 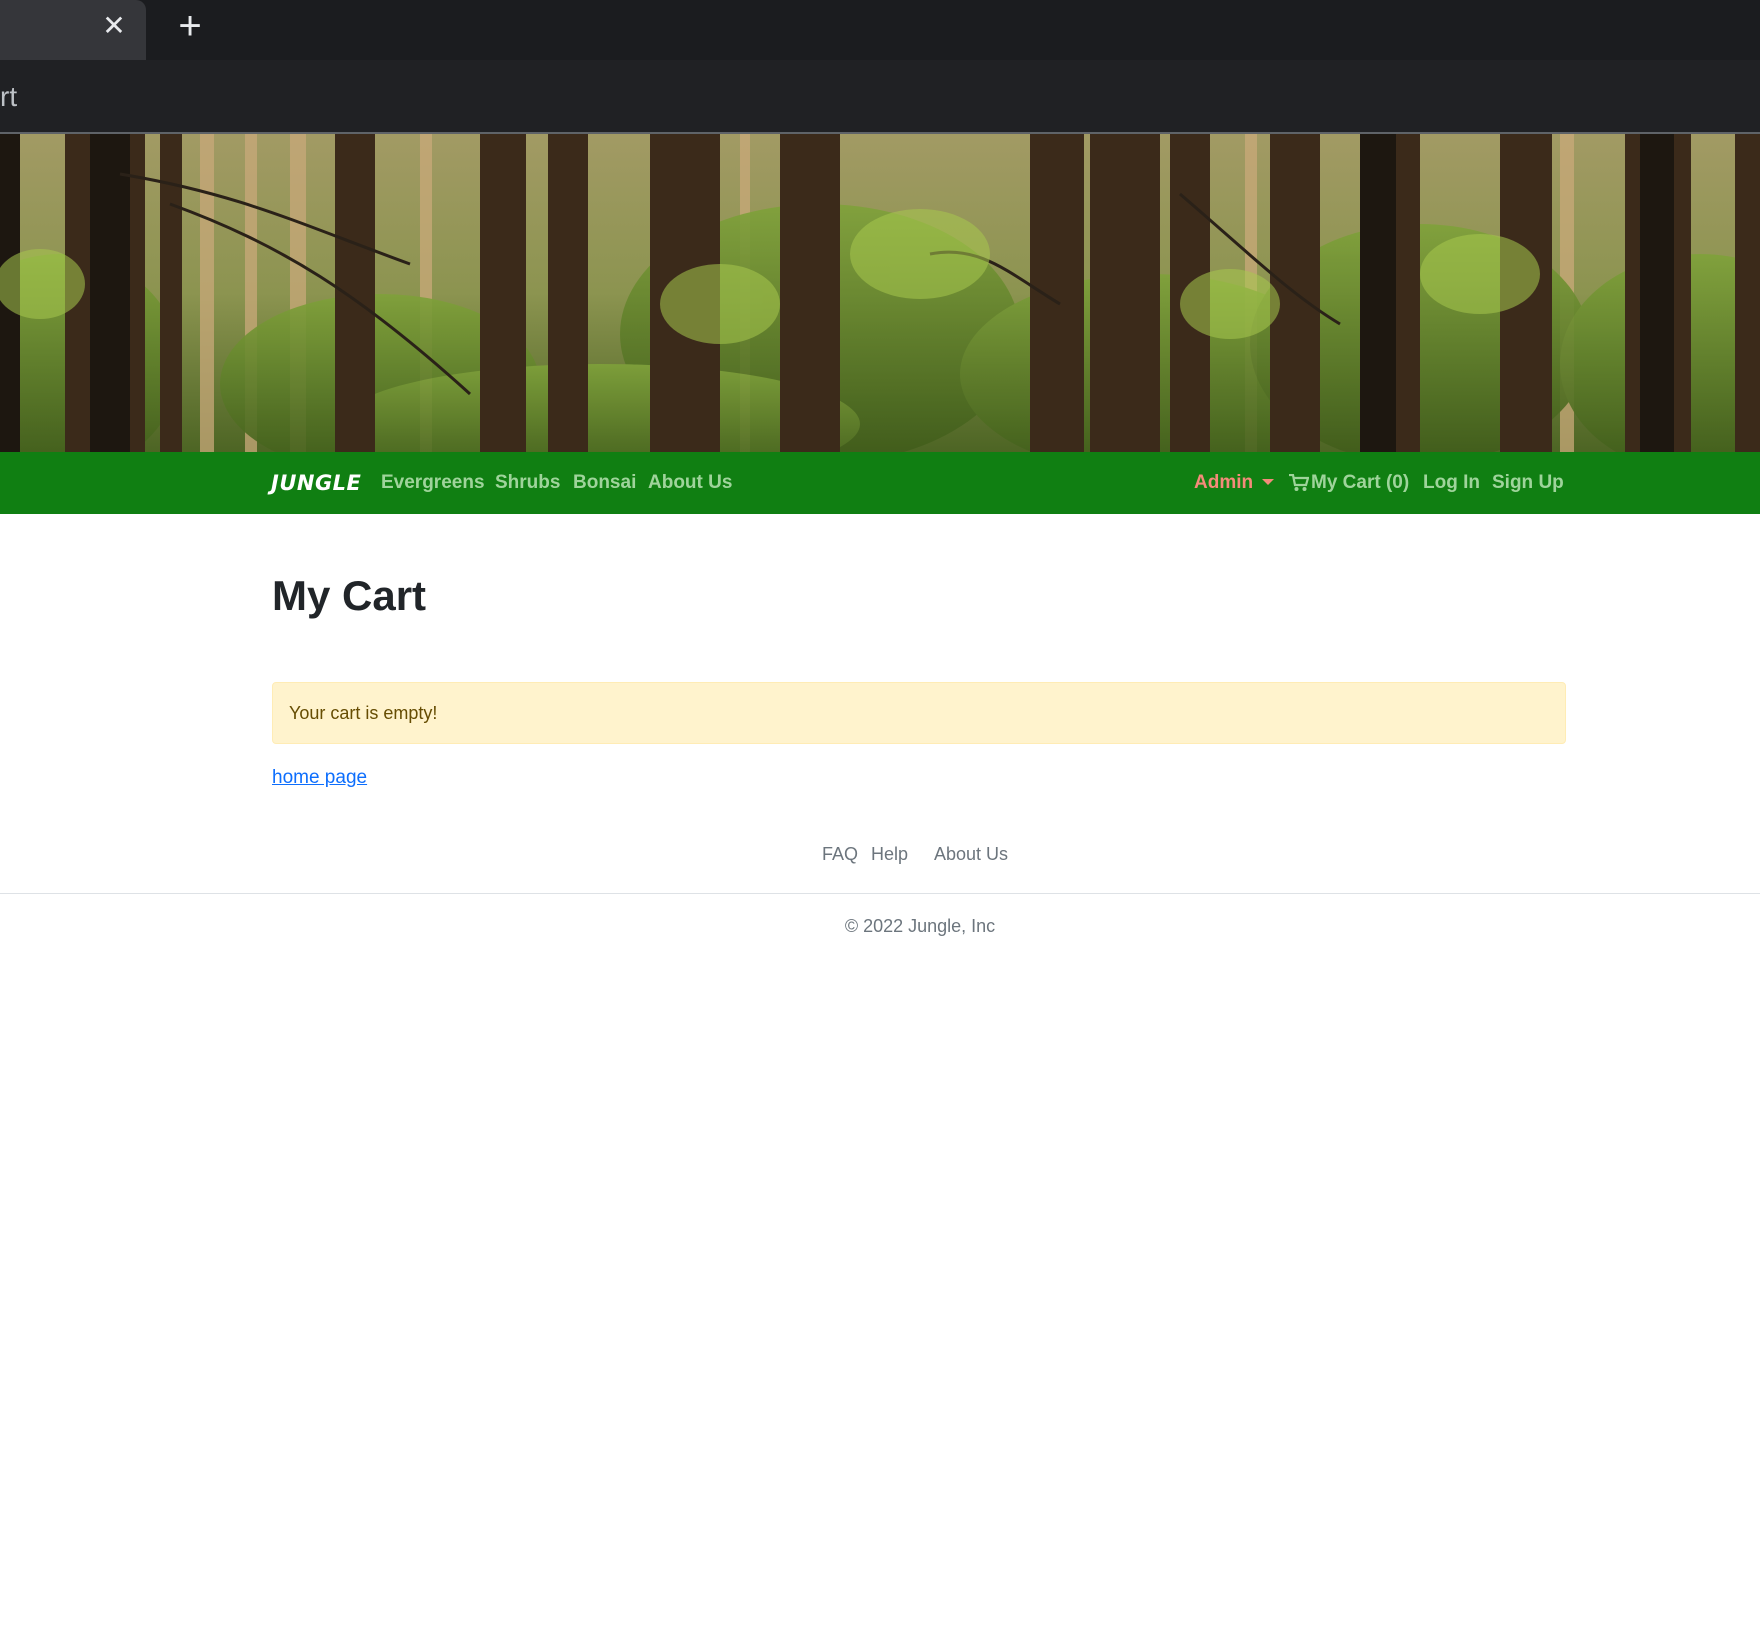 I want to click on active-tab: ✕, so click(x=73, y=30).